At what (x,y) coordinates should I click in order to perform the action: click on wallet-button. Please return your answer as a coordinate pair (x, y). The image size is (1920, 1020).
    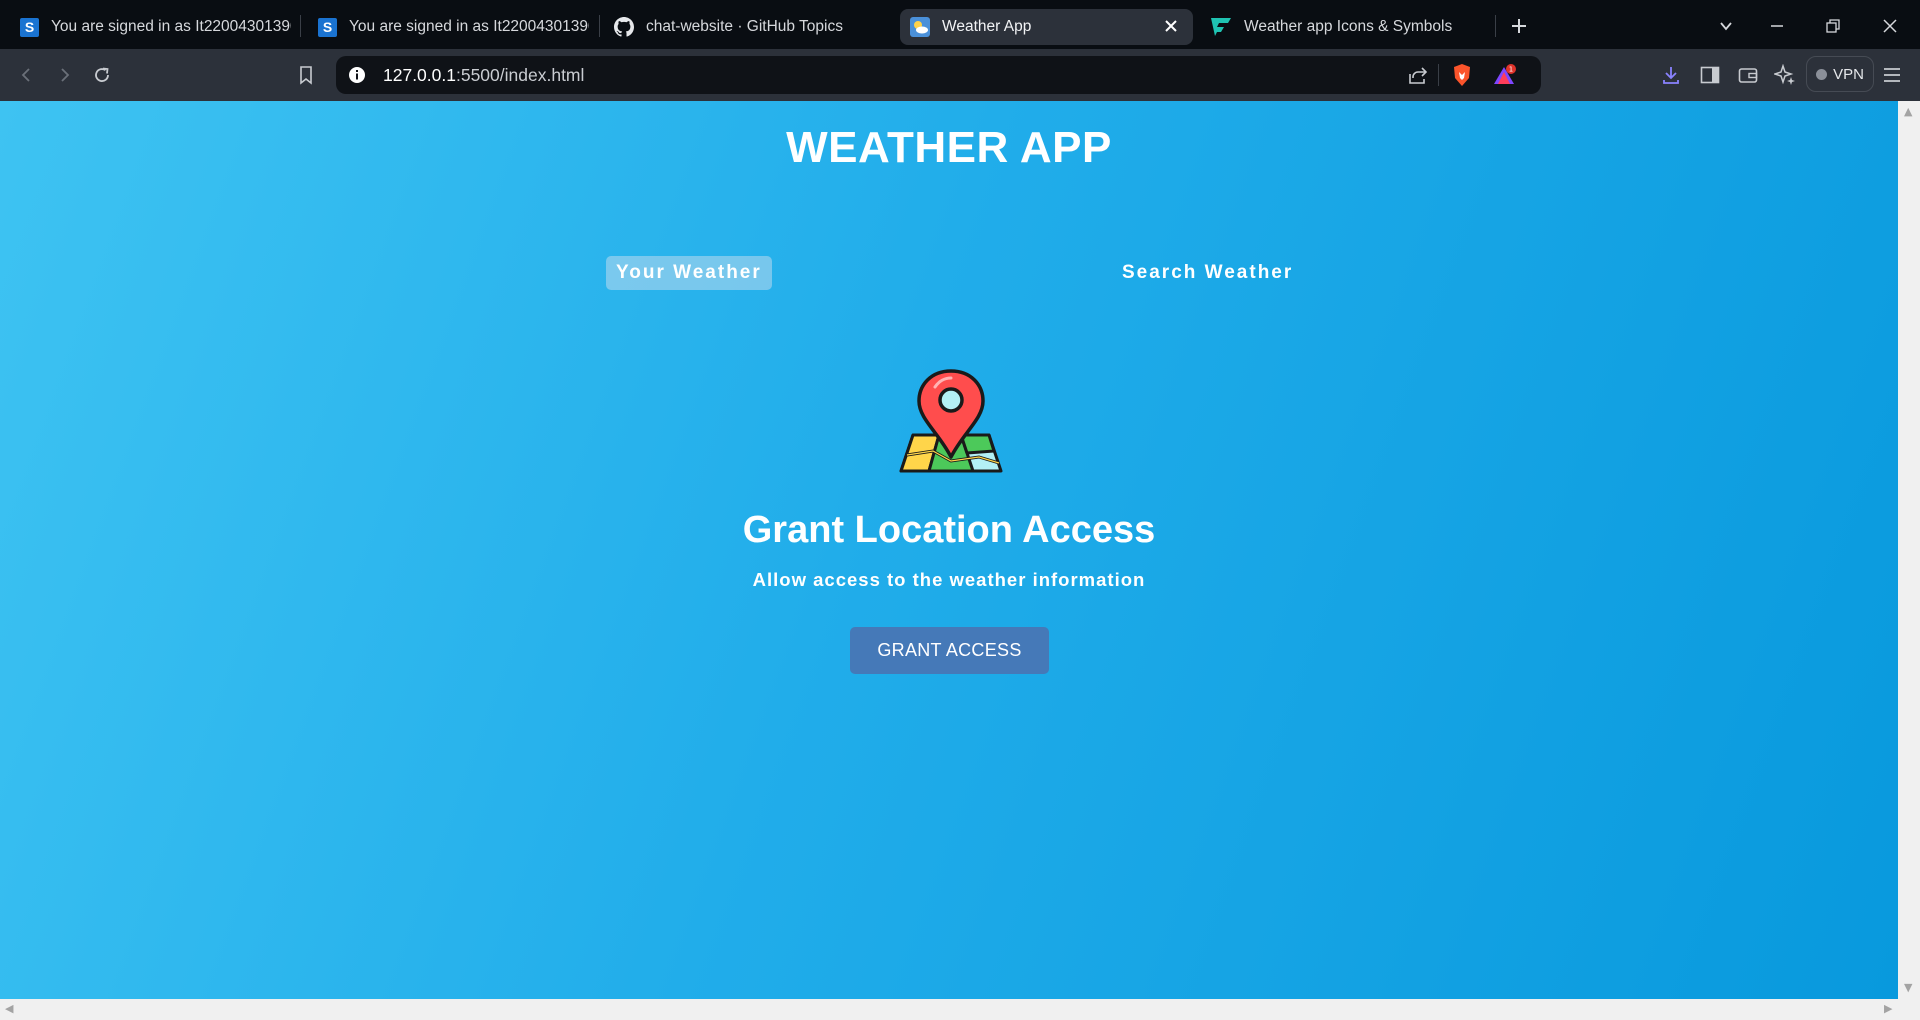
    Looking at the image, I should click on (1748, 75).